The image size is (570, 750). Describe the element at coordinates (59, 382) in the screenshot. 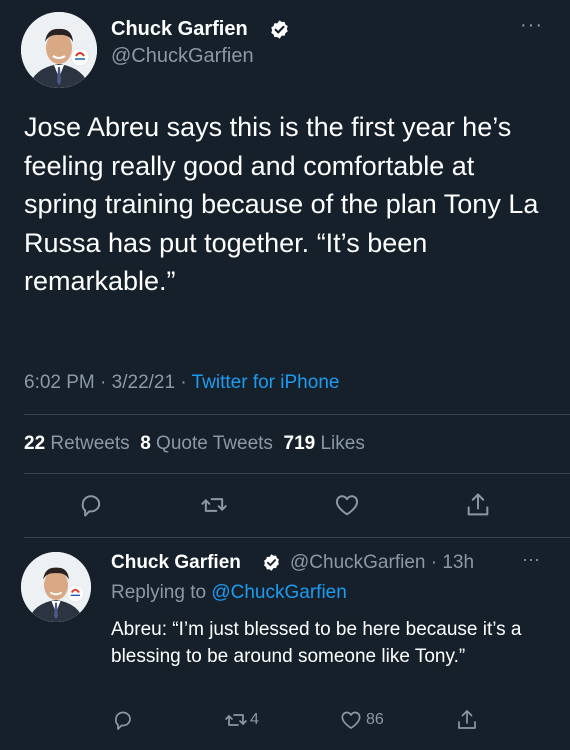

I see `tweet-time: 6:02 PM` at that location.